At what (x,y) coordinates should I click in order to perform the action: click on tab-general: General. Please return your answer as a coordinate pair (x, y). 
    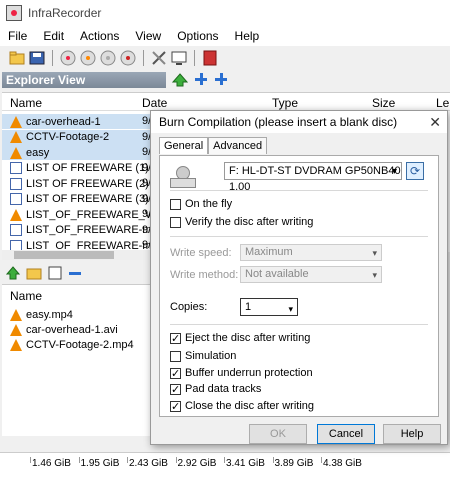
    Looking at the image, I should click on (184, 145).